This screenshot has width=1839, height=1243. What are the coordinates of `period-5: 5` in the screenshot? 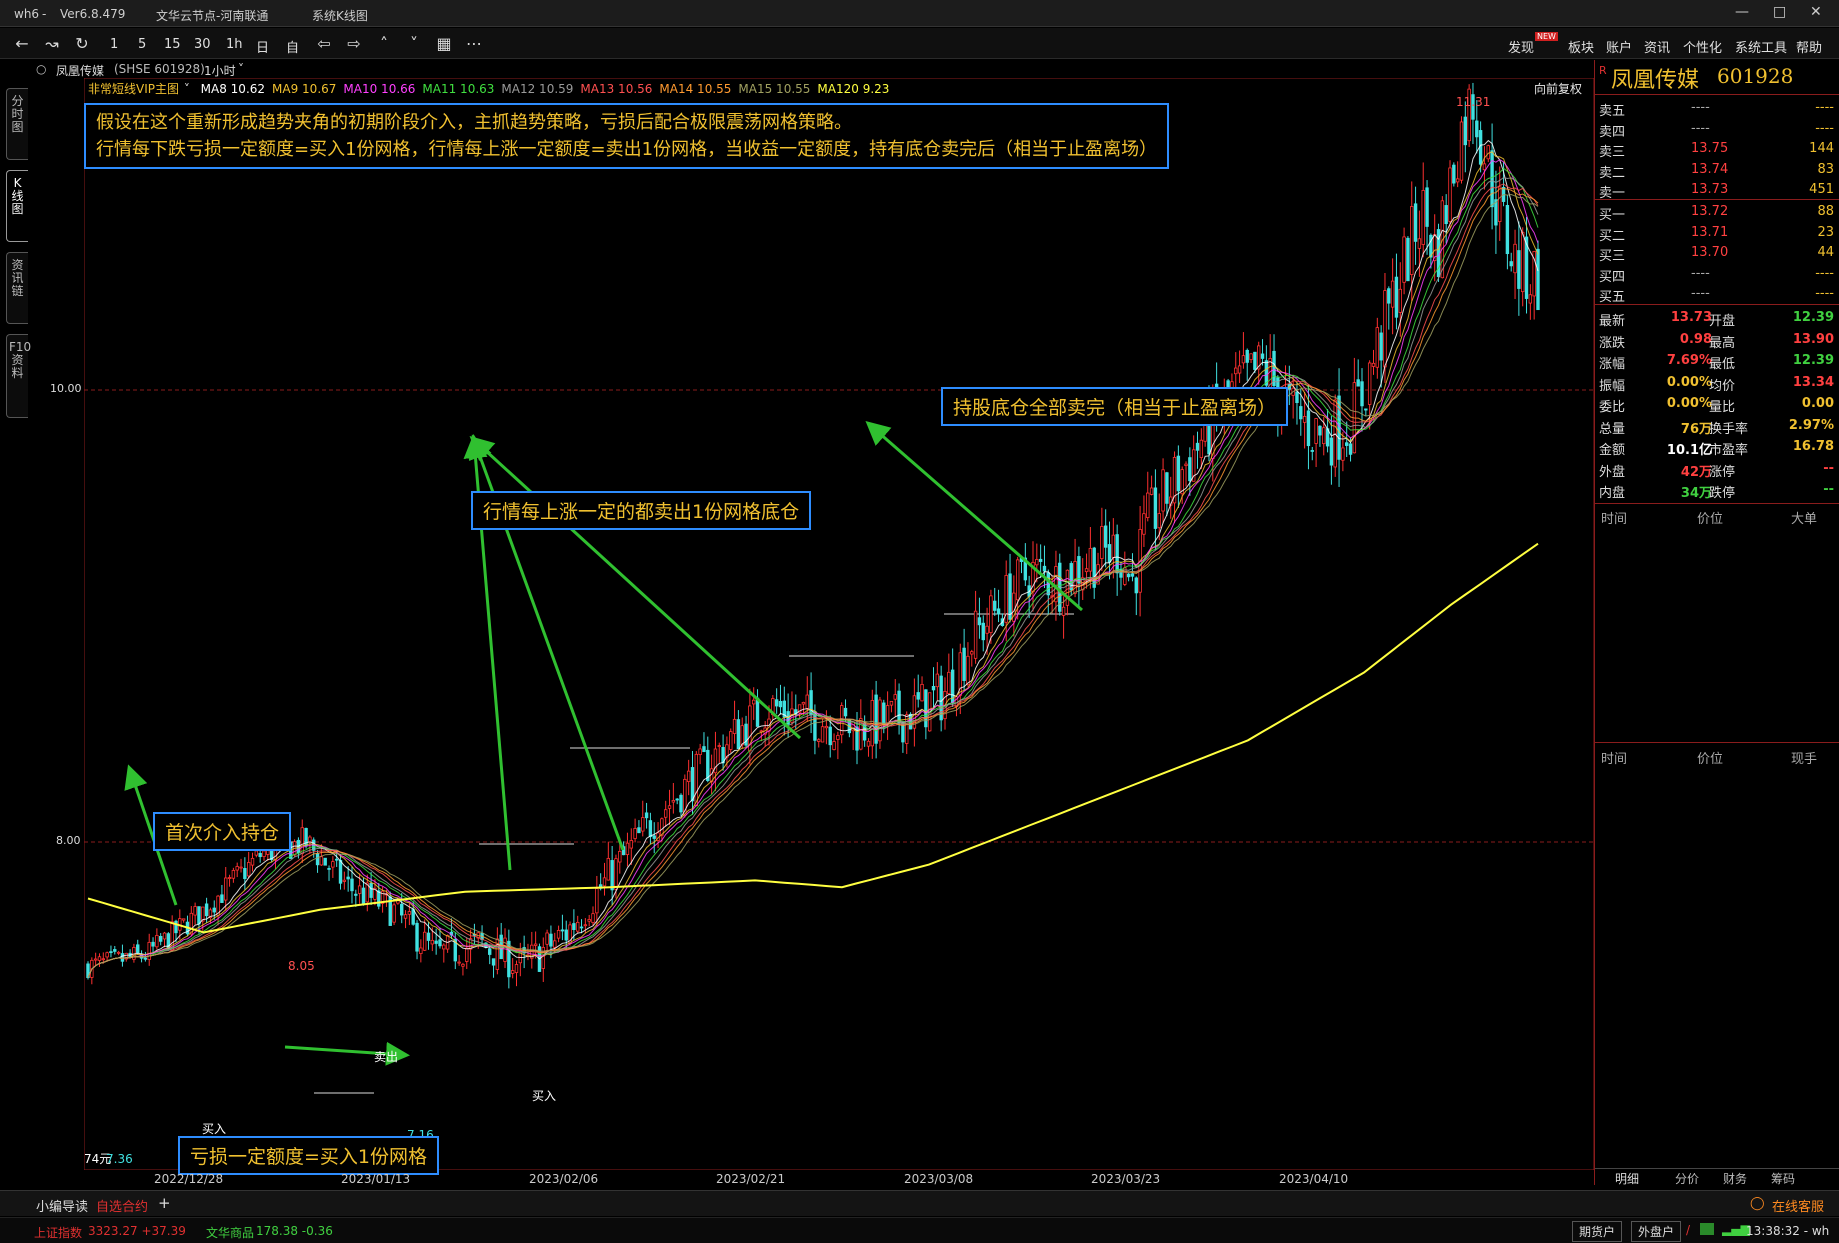 It's located at (142, 44).